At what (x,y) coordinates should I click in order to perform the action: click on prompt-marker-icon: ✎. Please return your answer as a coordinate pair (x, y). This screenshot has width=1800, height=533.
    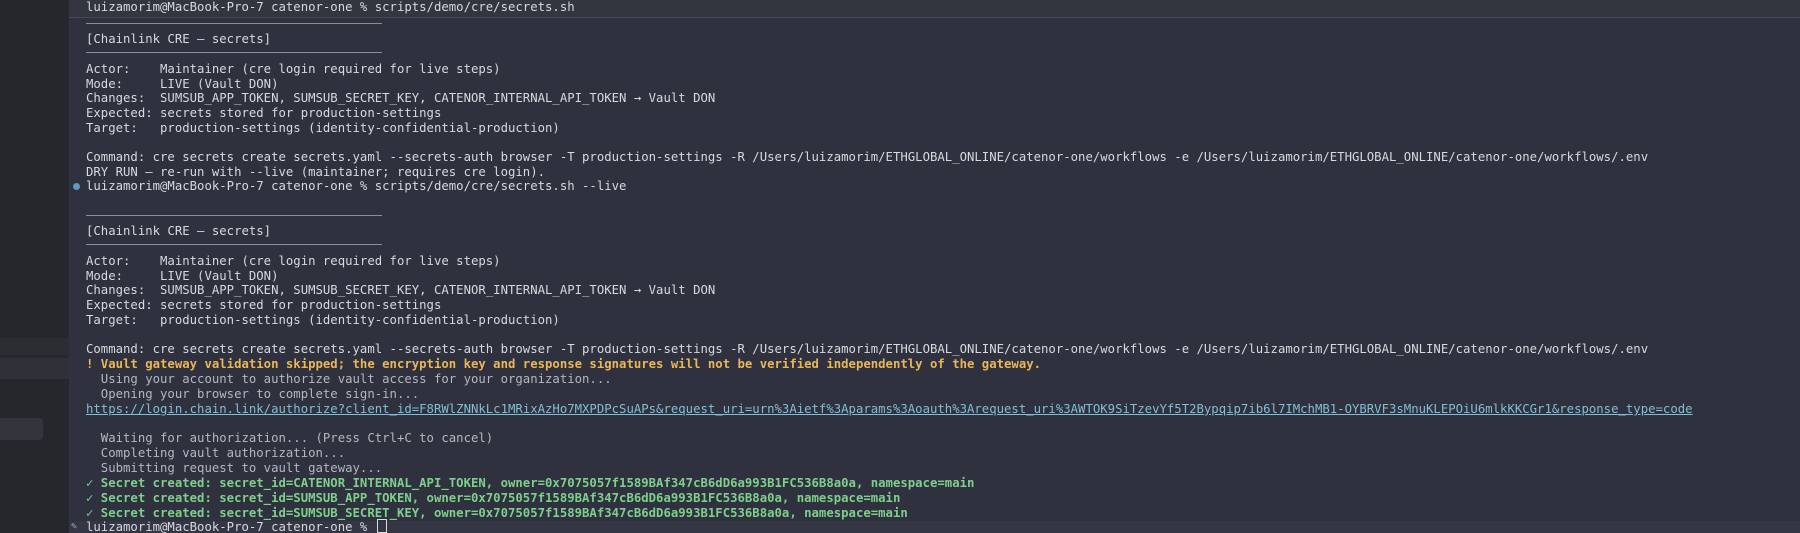
    Looking at the image, I should click on (74, 526).